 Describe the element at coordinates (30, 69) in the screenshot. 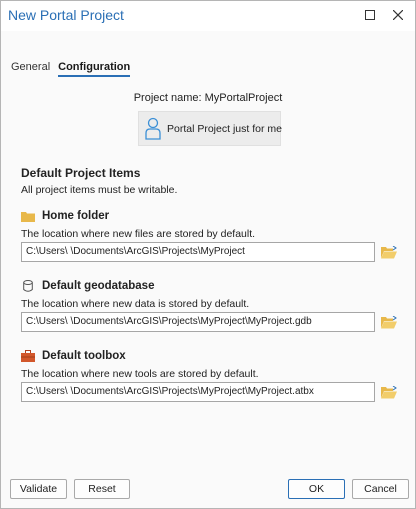

I see `tab-general: General` at that location.